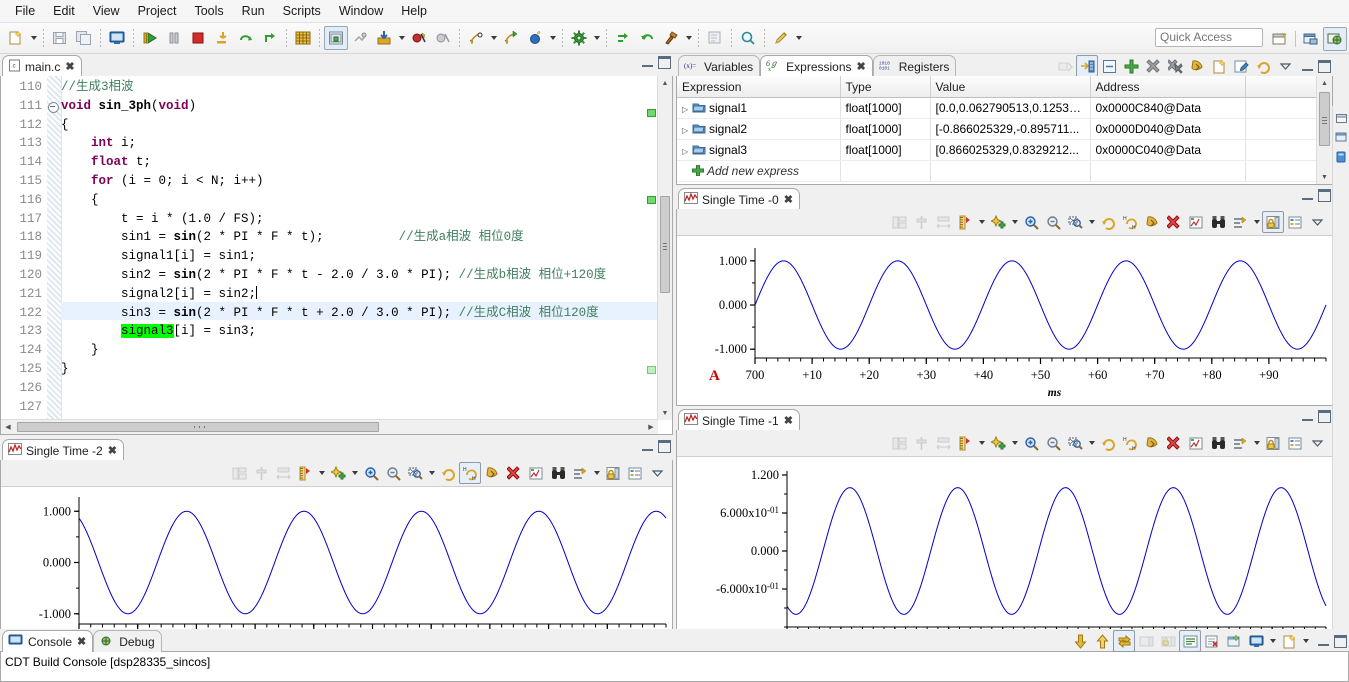  Describe the element at coordinates (965, 443) in the screenshot. I see `measurement-marker-icon` at that location.